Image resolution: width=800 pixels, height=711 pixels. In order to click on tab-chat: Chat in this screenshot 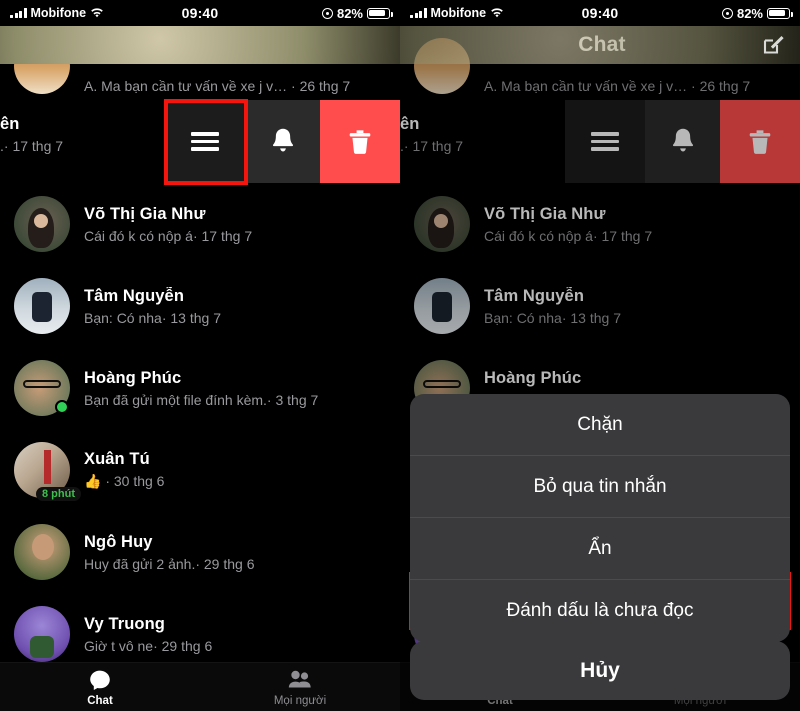, I will do `click(100, 687)`.